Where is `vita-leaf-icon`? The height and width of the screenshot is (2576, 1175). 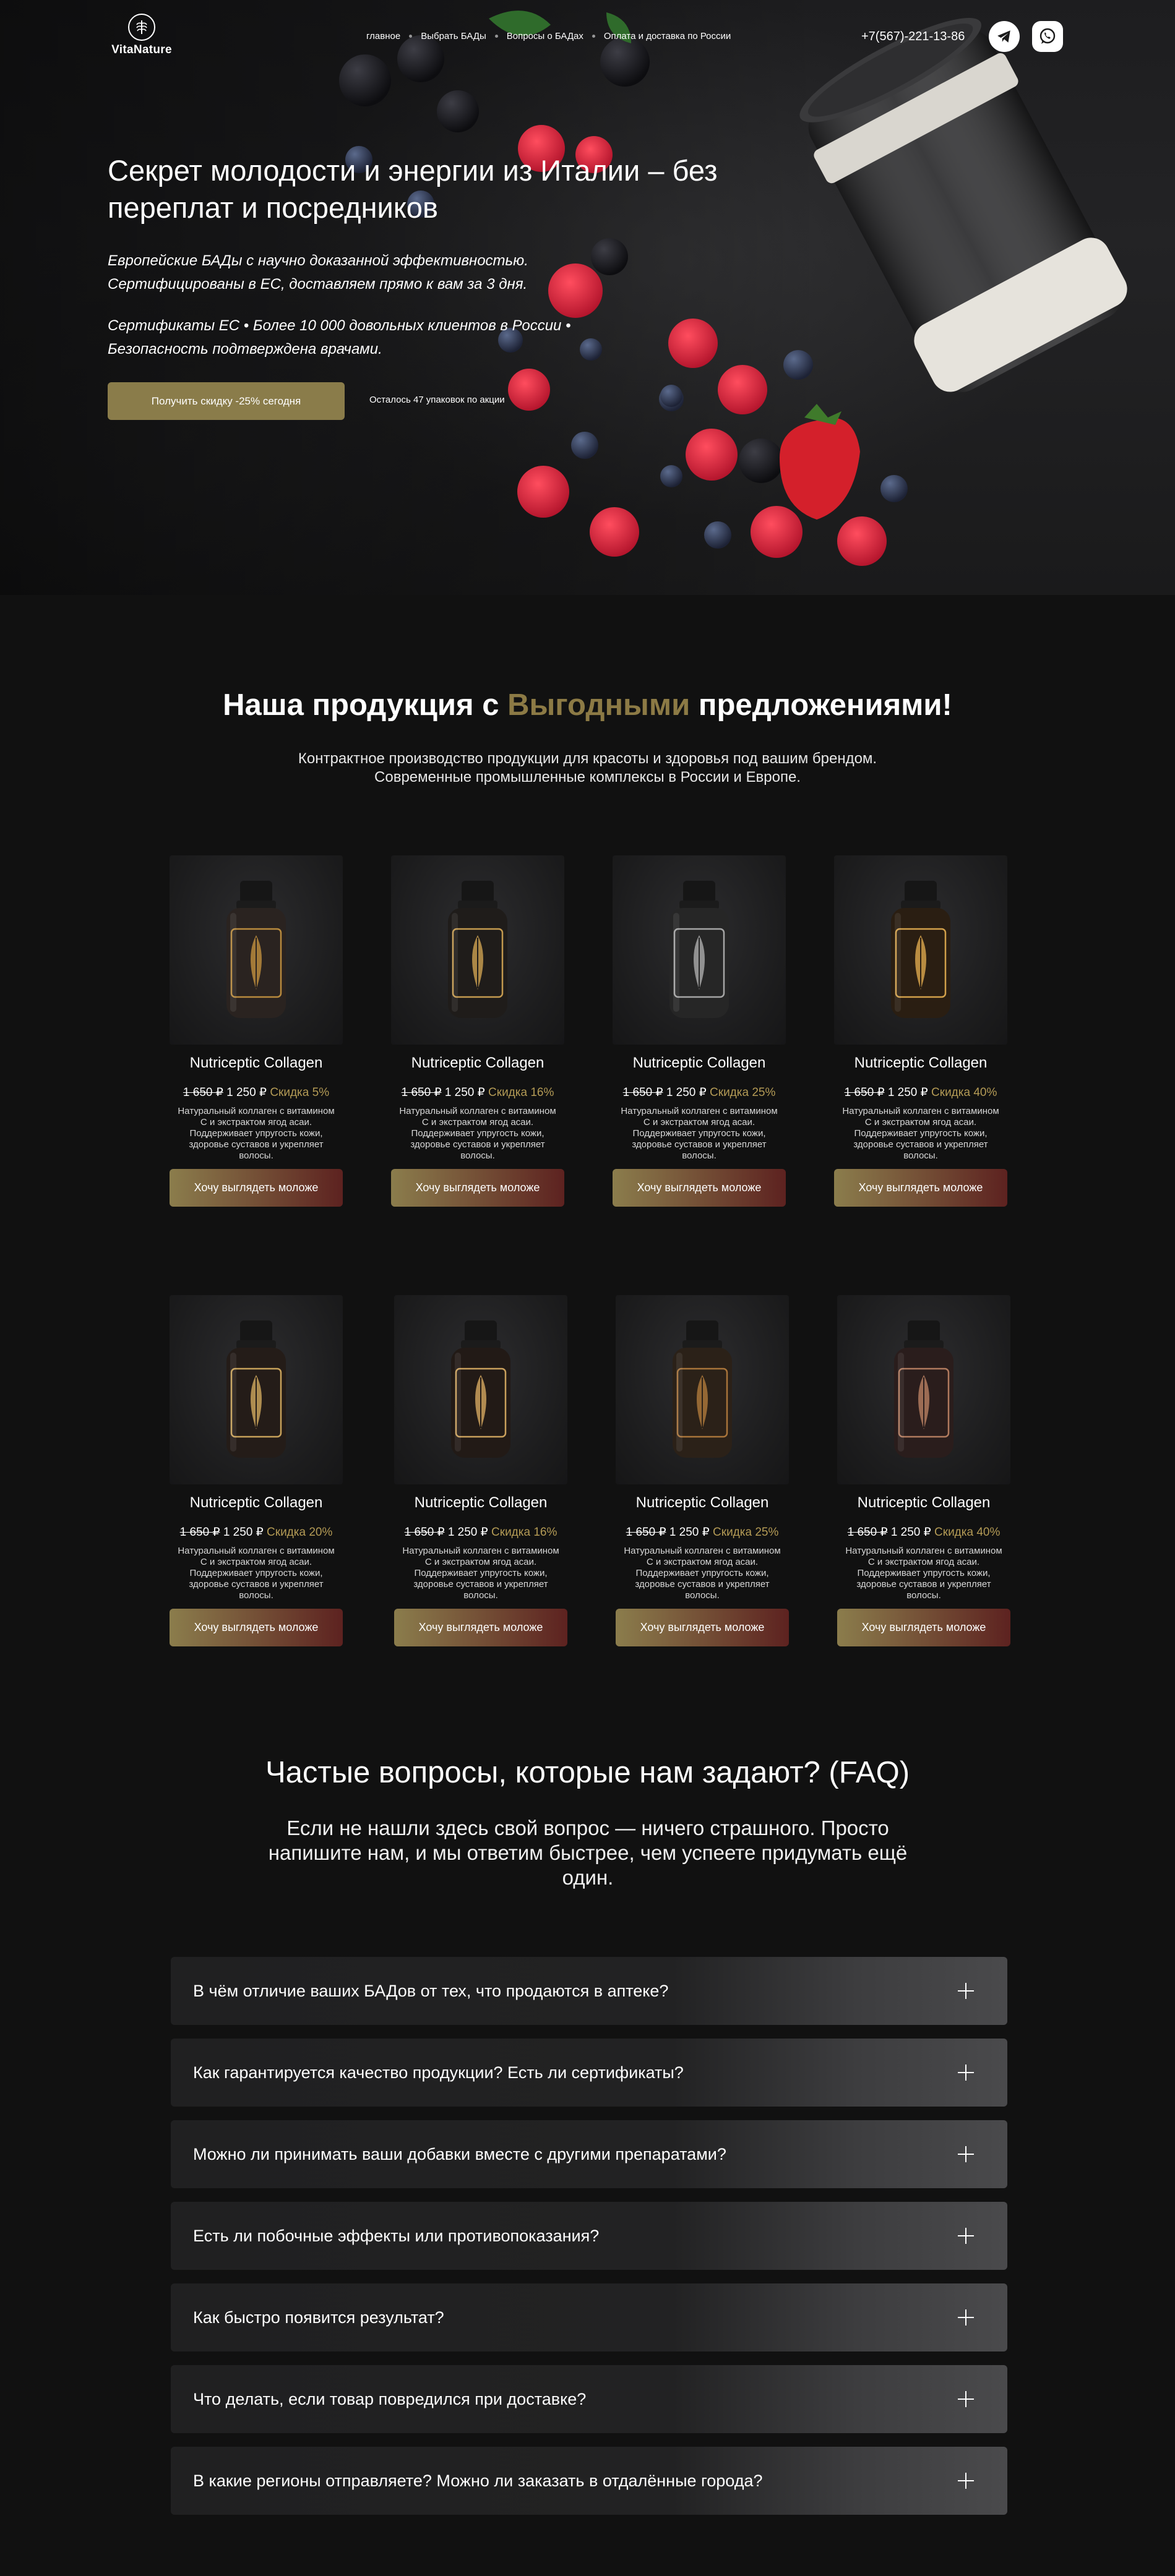
vita-leaf-icon is located at coordinates (141, 27).